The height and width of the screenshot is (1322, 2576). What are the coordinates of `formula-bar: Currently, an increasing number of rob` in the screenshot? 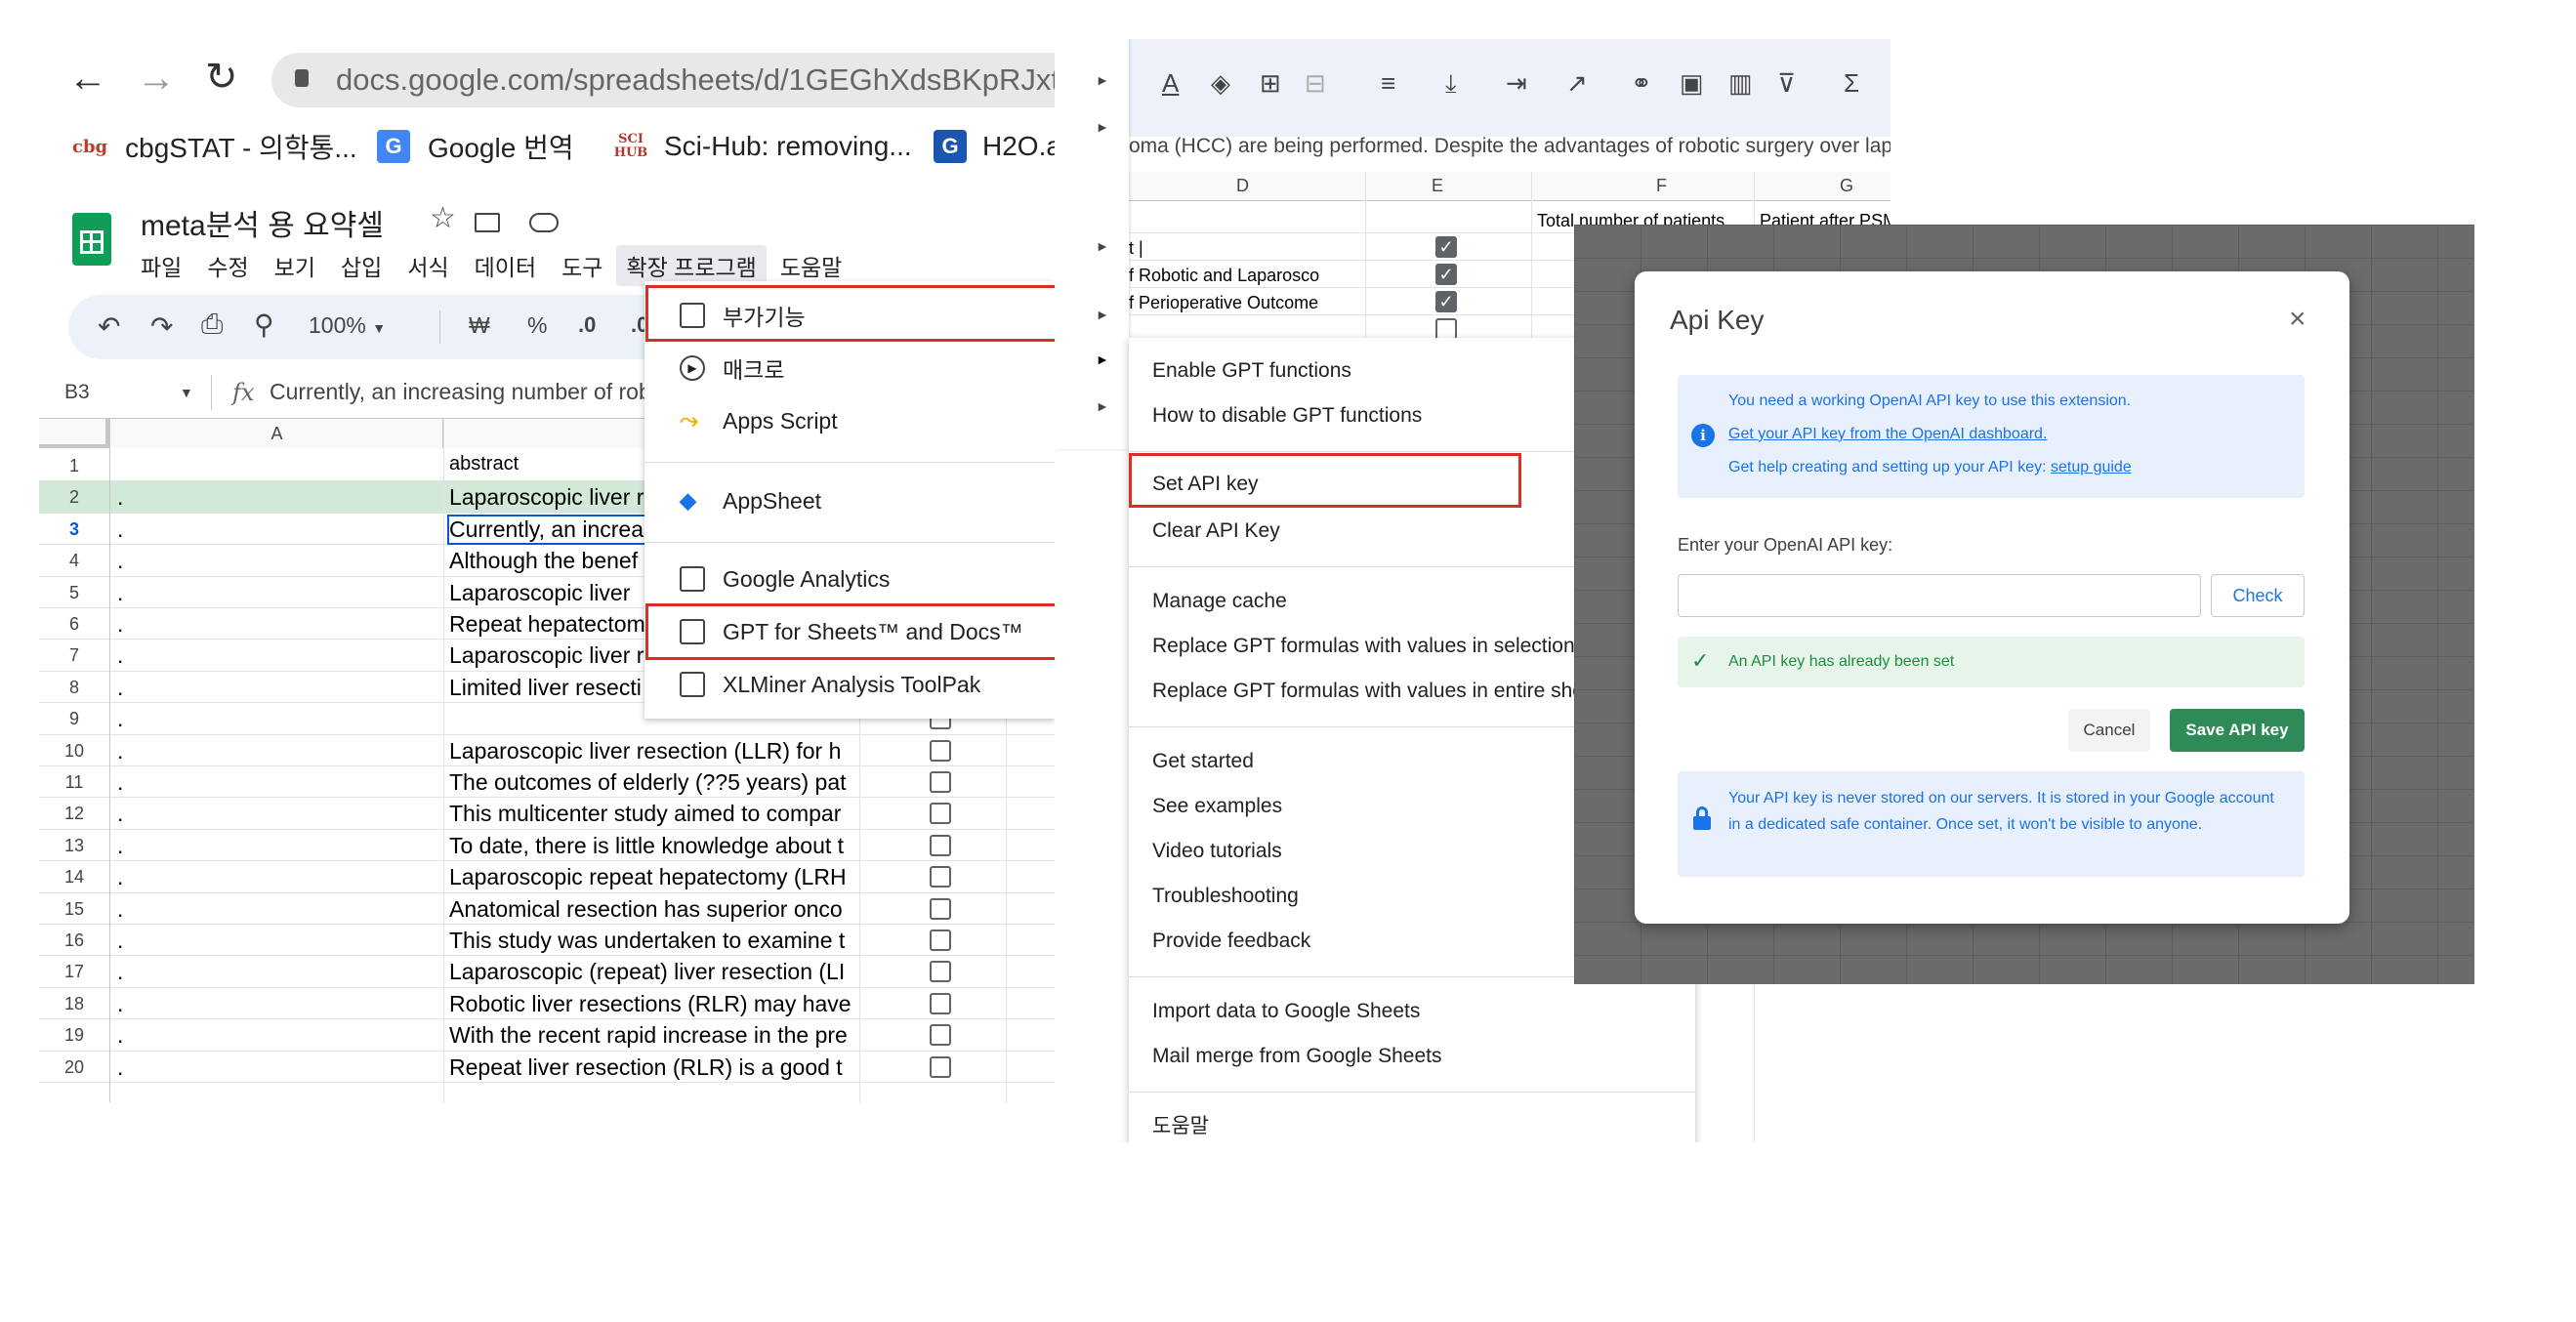 It's located at (460, 392).